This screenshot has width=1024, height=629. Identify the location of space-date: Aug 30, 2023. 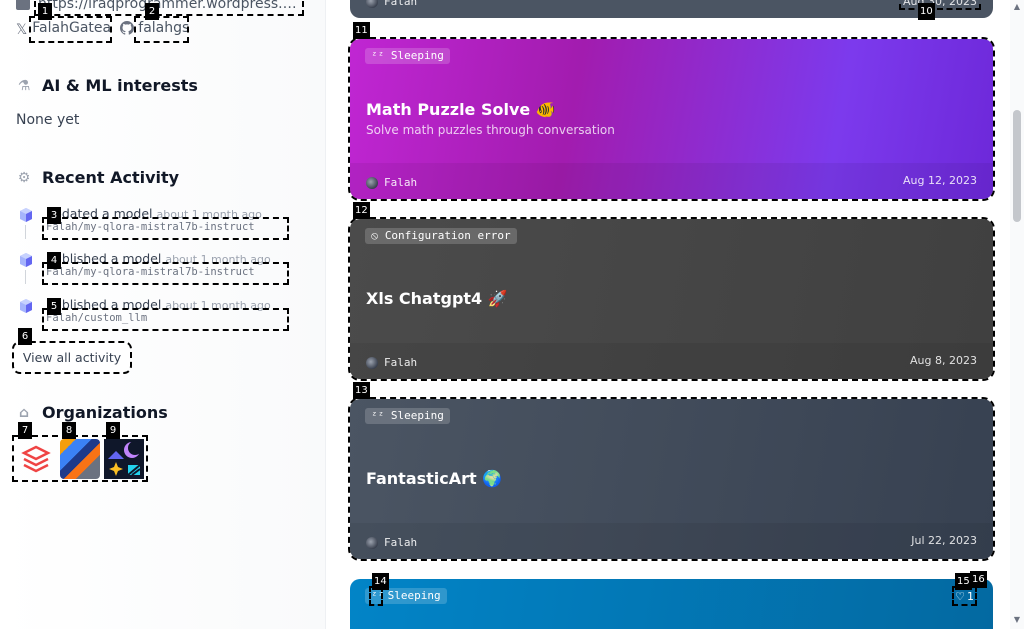
(940, 5).